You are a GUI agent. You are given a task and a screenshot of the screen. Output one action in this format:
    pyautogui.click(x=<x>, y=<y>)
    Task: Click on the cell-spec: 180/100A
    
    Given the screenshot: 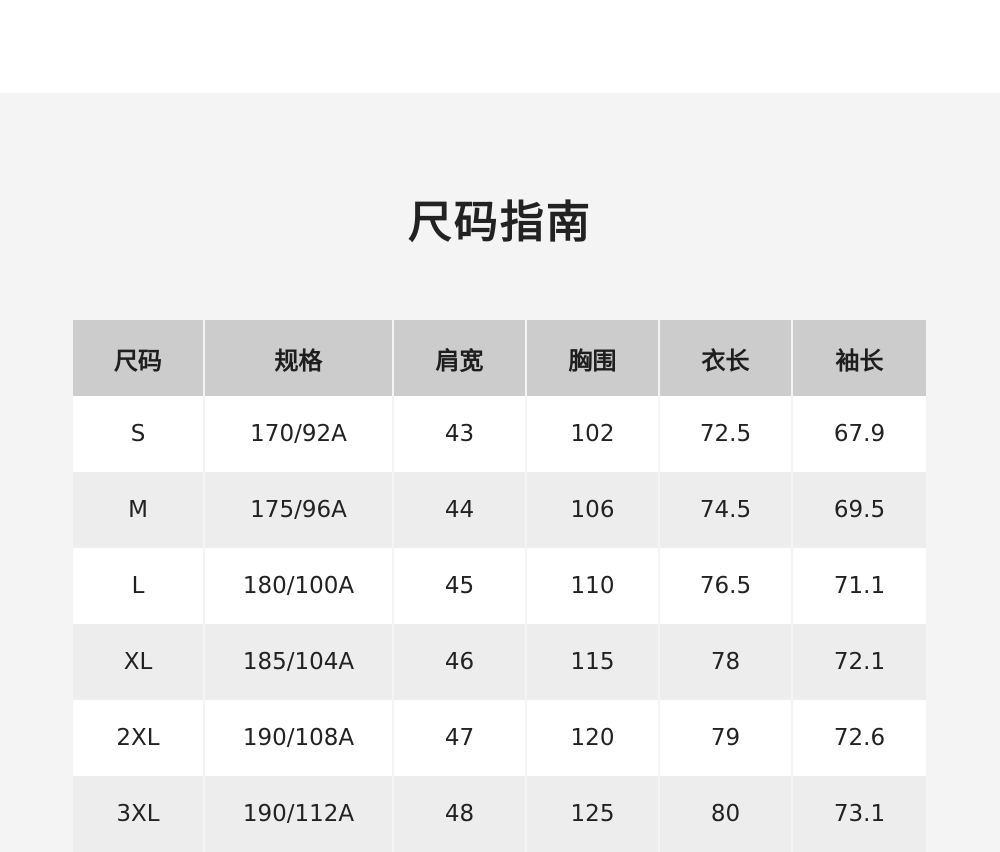 What is the action you would take?
    pyautogui.click(x=298, y=586)
    